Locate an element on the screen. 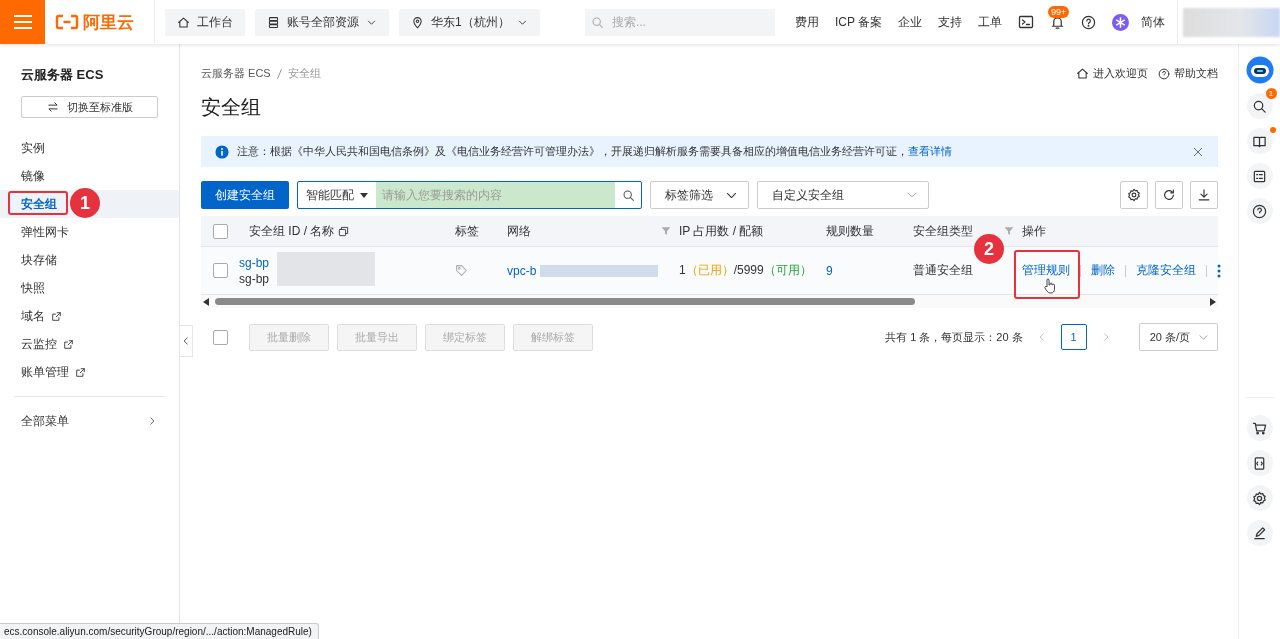  assistant-icon is located at coordinates (1120, 22).